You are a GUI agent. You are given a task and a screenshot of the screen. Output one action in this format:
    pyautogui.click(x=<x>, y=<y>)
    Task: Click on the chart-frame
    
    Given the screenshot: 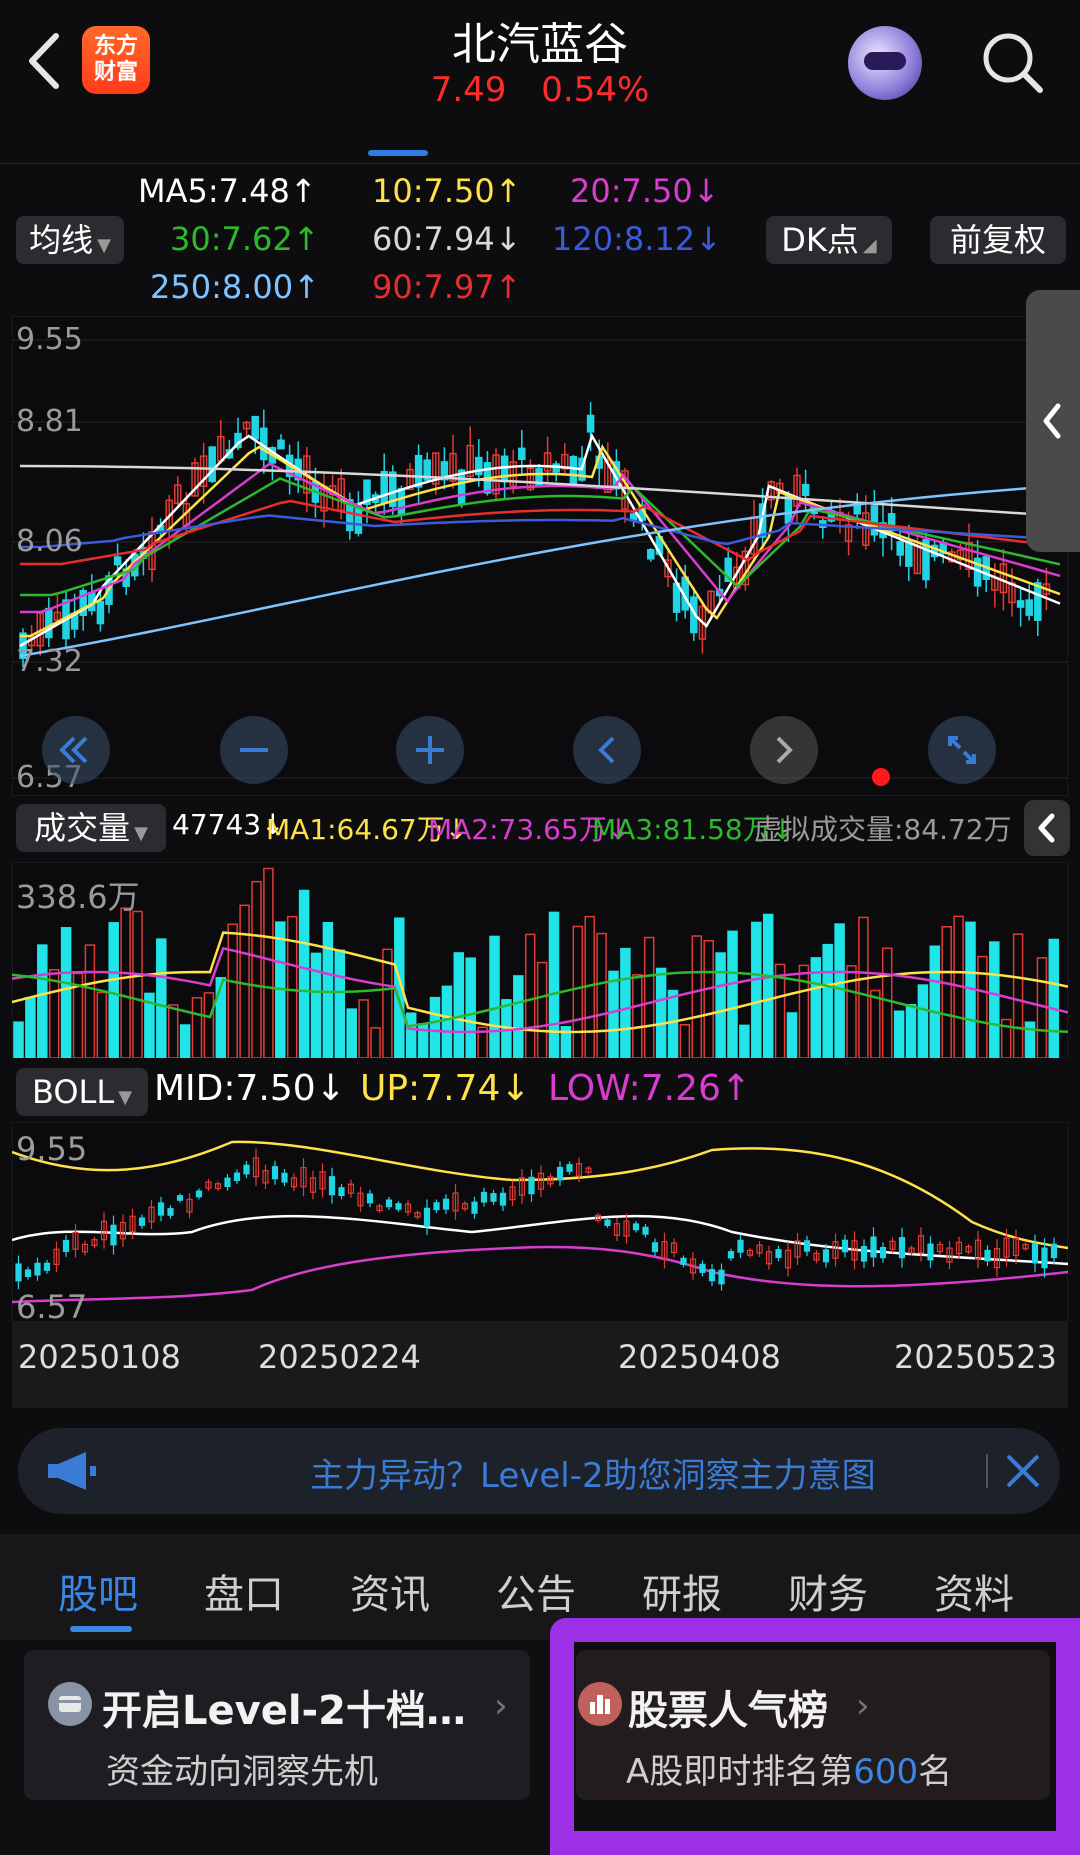 What is the action you would take?
    pyautogui.click(x=540, y=1222)
    